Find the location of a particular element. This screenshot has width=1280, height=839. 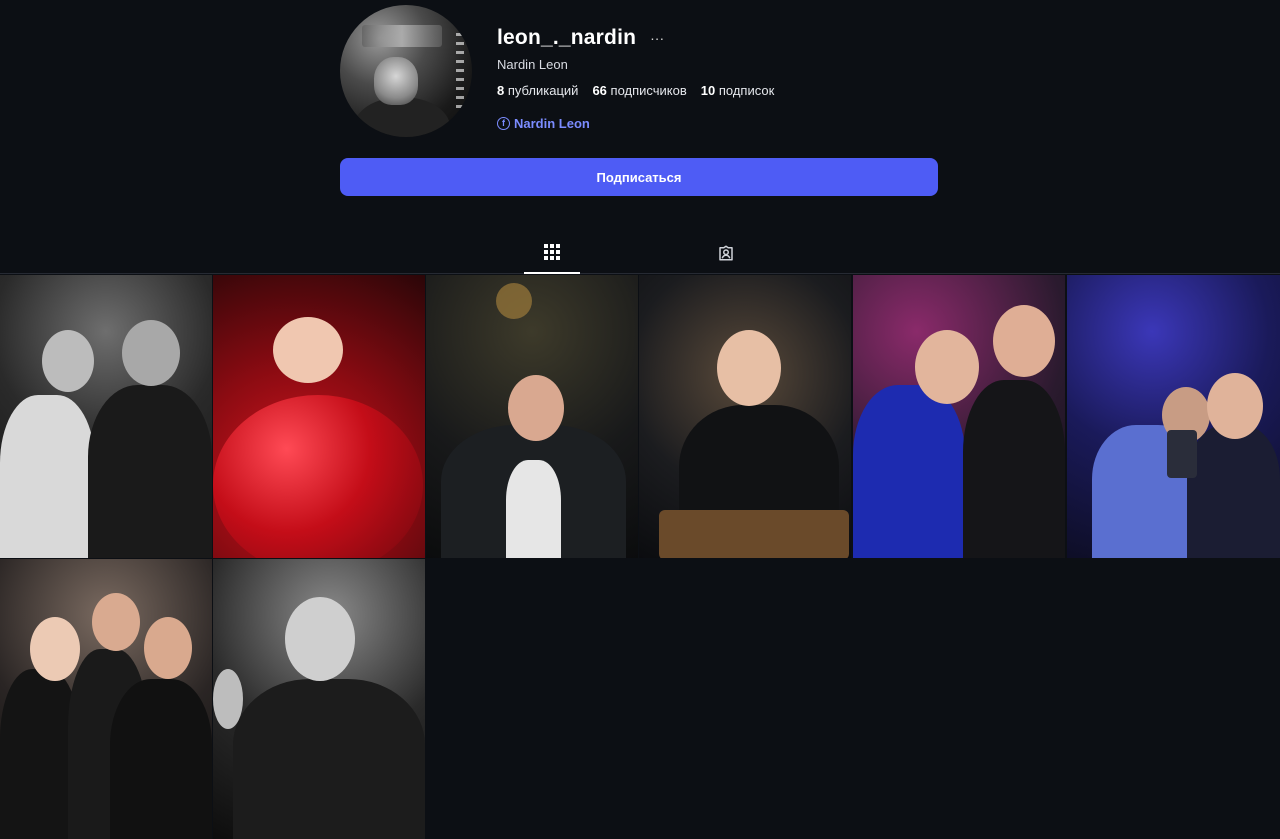

posts-count: 8 is located at coordinates (501, 90).